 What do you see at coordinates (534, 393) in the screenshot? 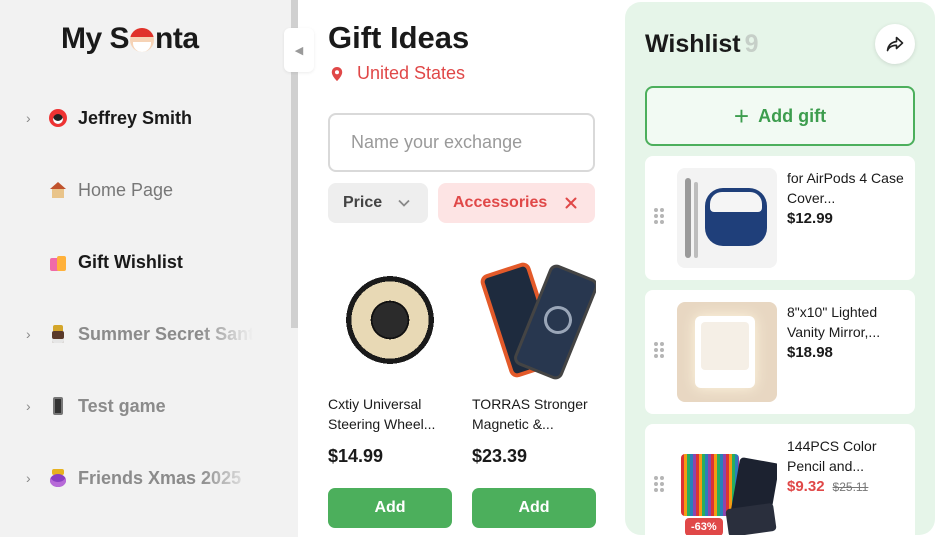
I see `product-card: TORRAS Stronger Magnetic &... $23.39 Add` at bounding box center [534, 393].